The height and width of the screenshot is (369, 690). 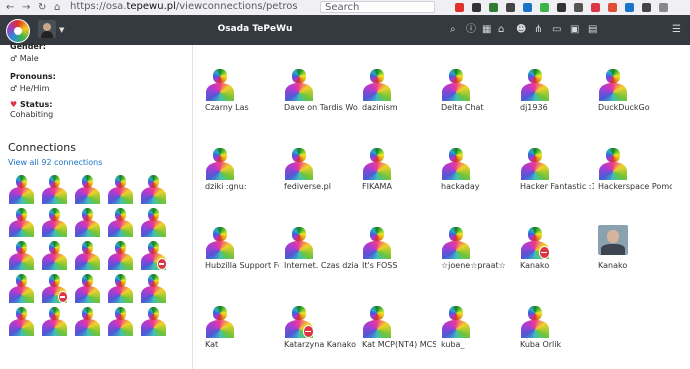 I want to click on sitemap-icon: ⋔, so click(x=538, y=30).